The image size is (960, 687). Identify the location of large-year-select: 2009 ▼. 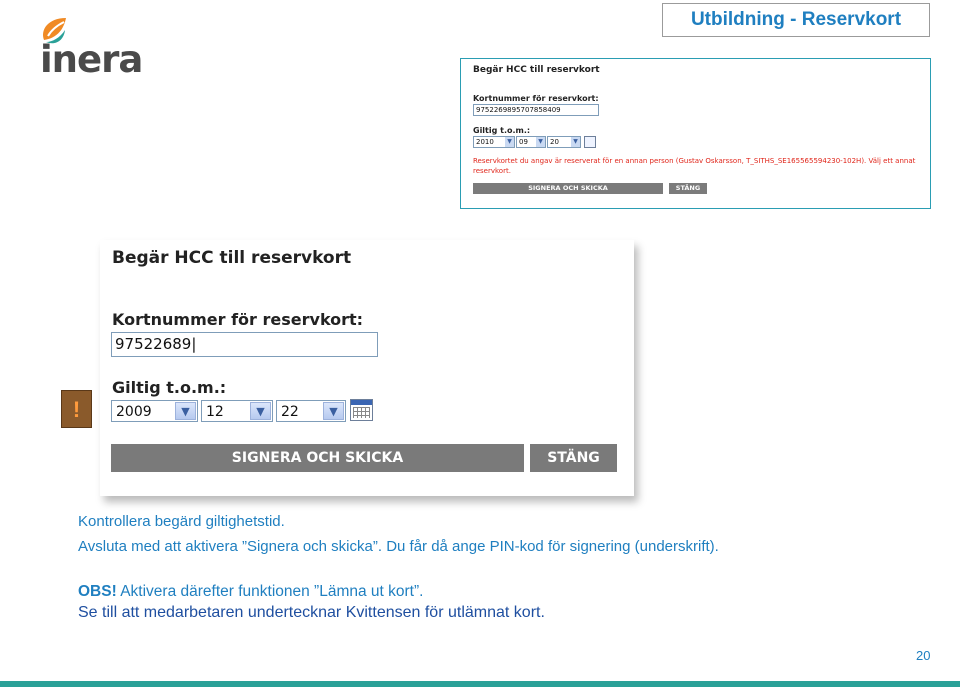
(154, 411).